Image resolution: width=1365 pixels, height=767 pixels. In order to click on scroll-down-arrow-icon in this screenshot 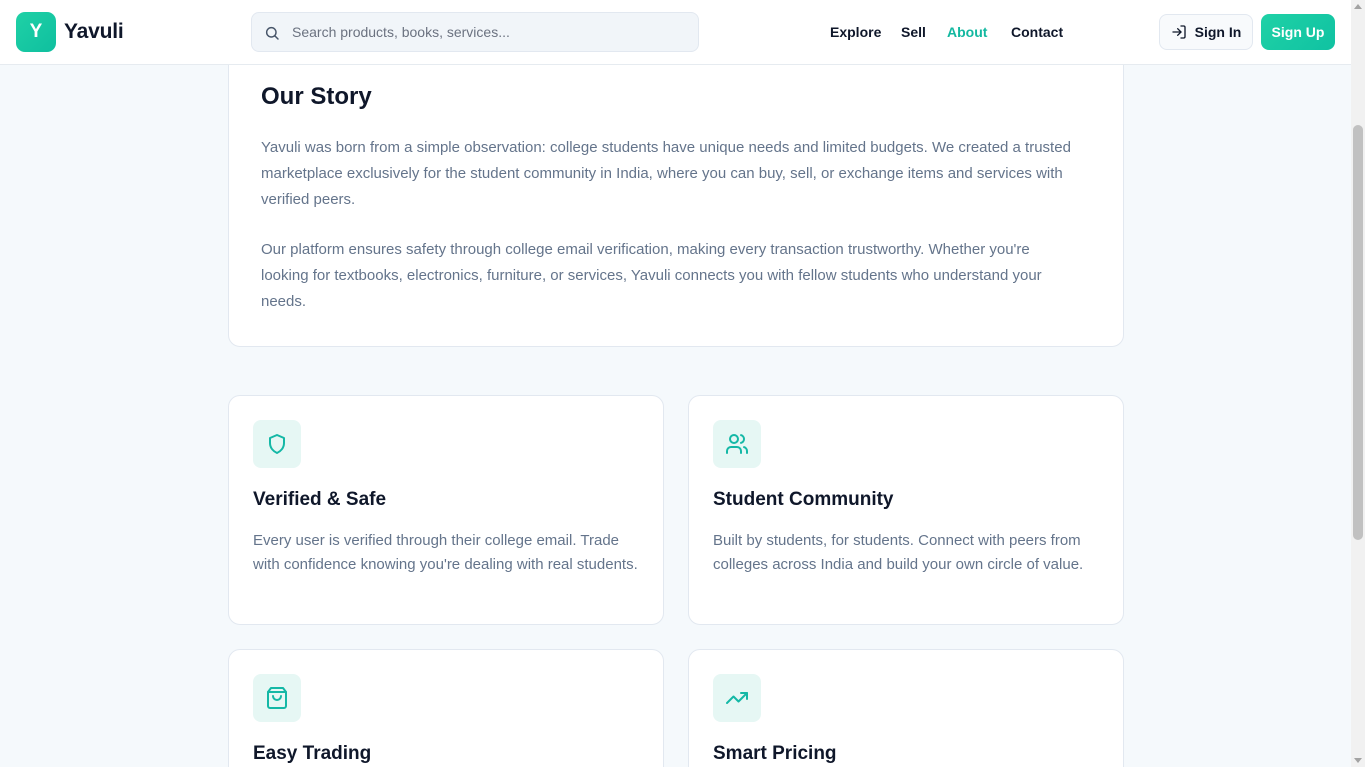, I will do `click(1358, 760)`.